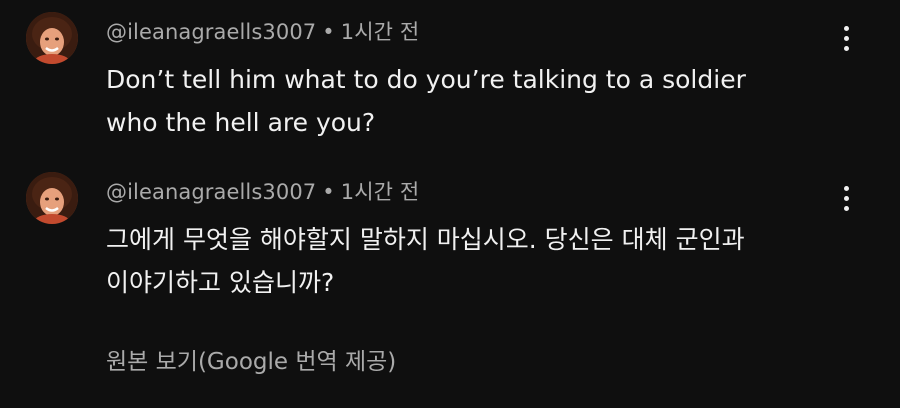 The width and height of the screenshot is (900, 408). What do you see at coordinates (241, 122) in the screenshot?
I see `comment-text-line: who the hell are you?` at bounding box center [241, 122].